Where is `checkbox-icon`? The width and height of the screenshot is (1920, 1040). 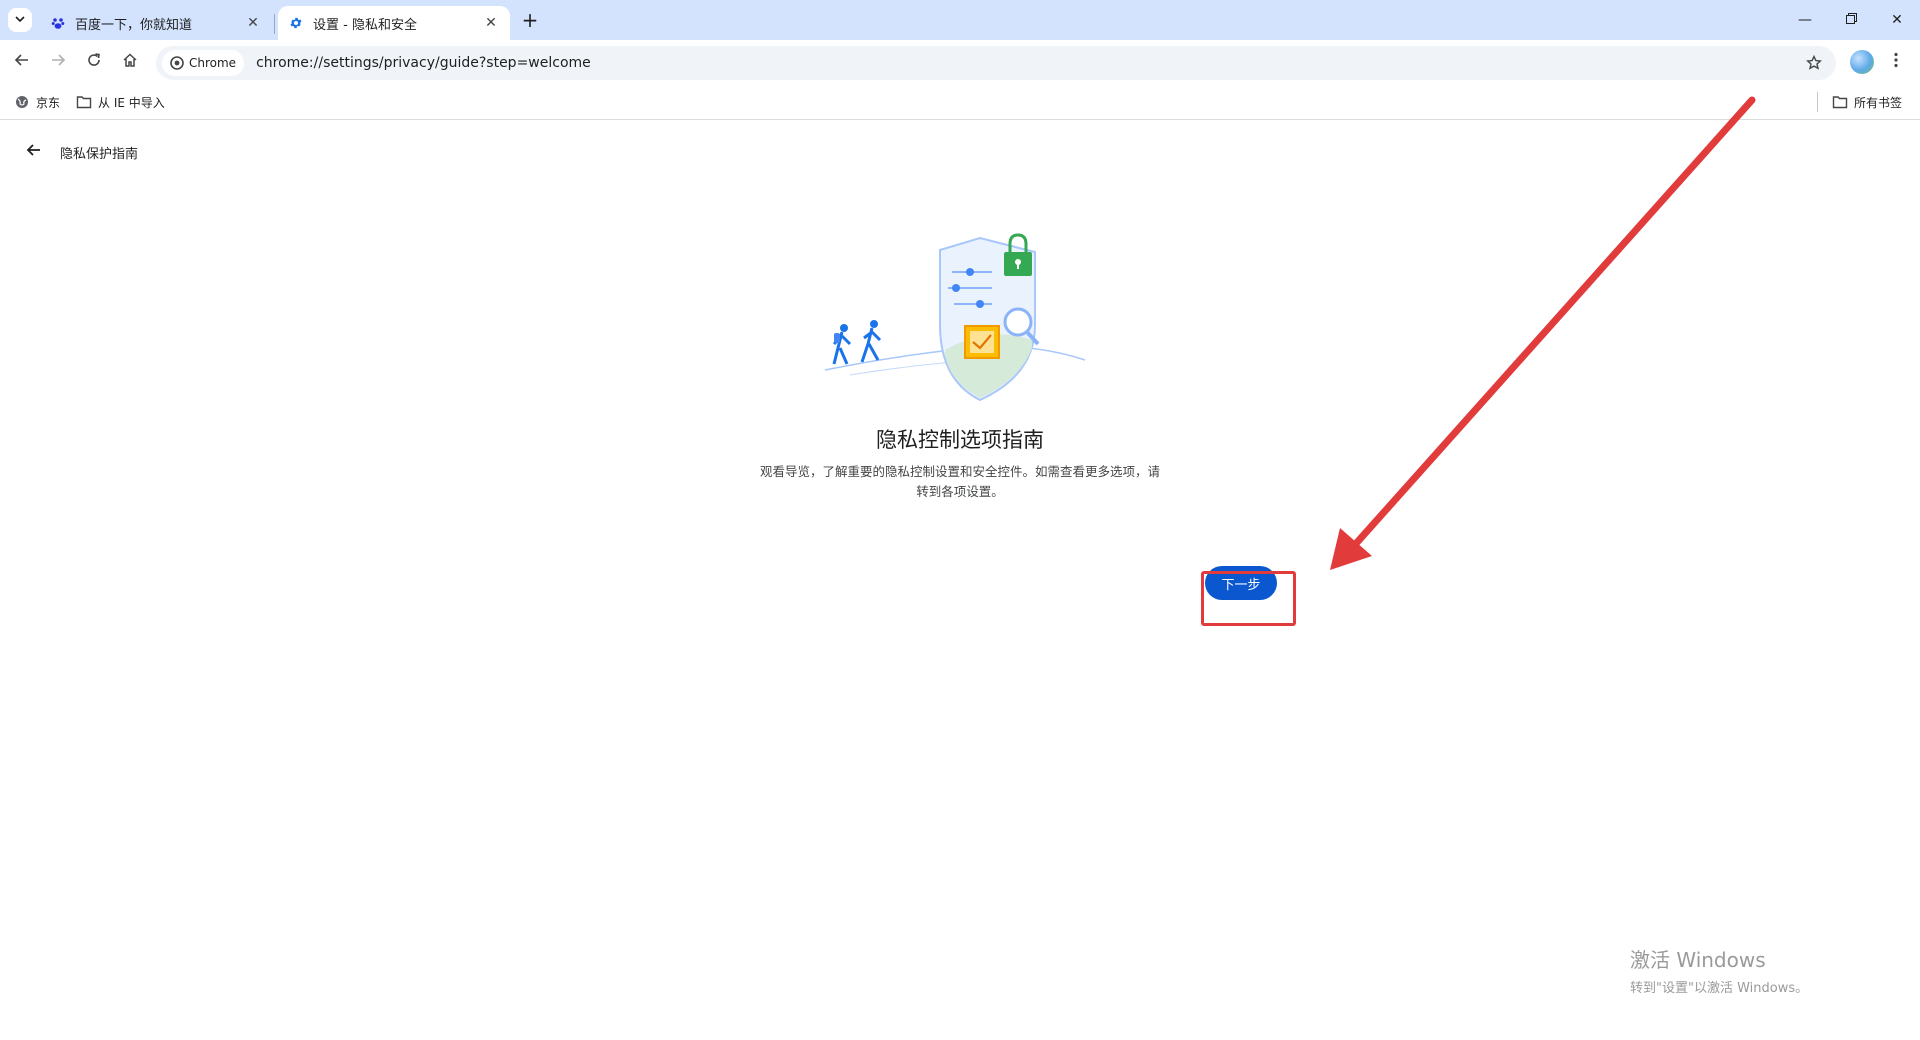
checkbox-icon is located at coordinates (982, 342).